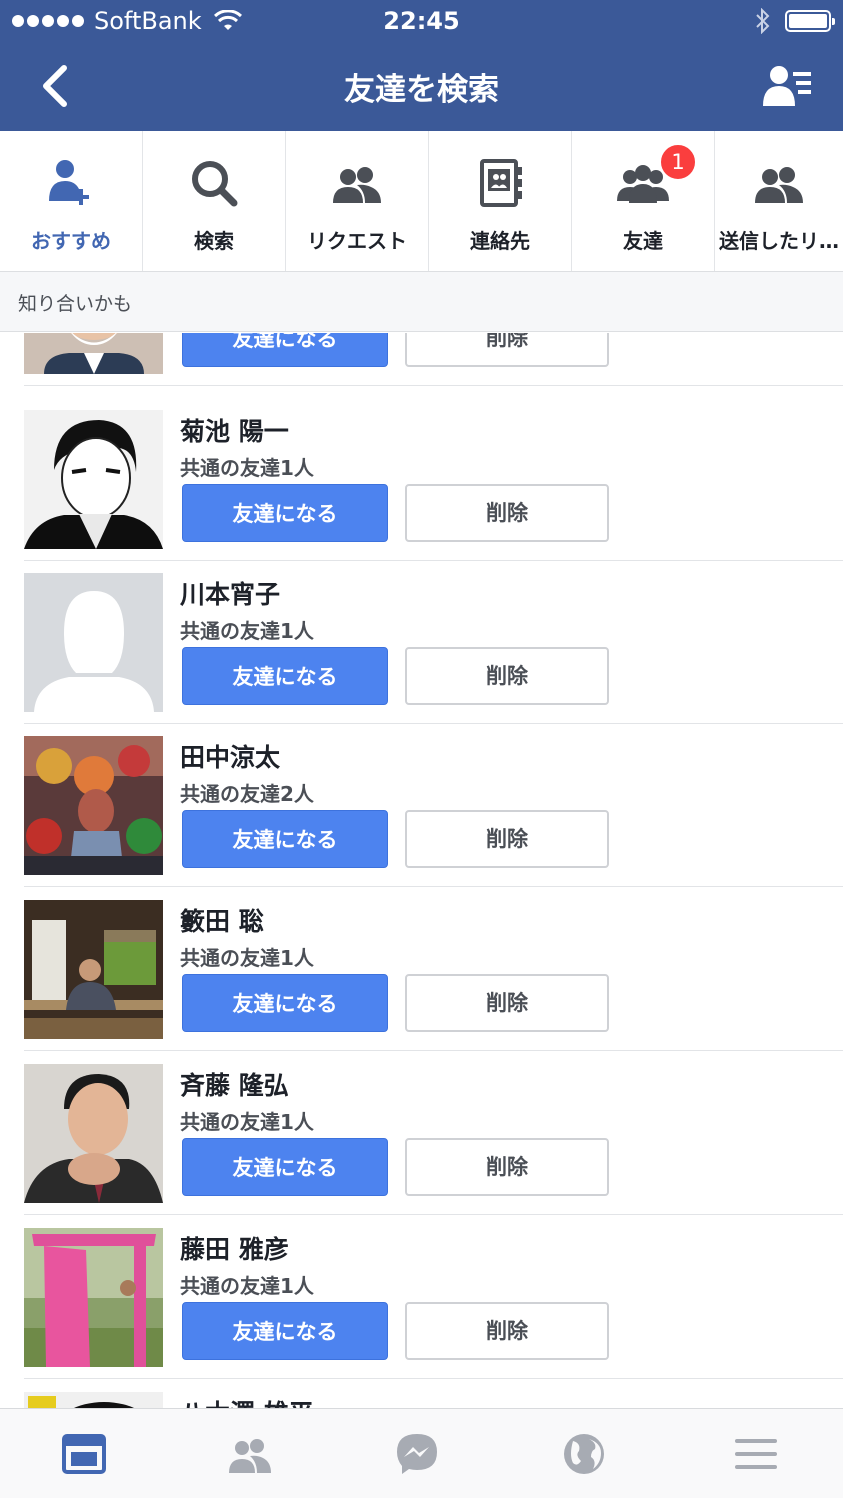  What do you see at coordinates (214, 241) in the screenshot?
I see `tab-label: 検索` at bounding box center [214, 241].